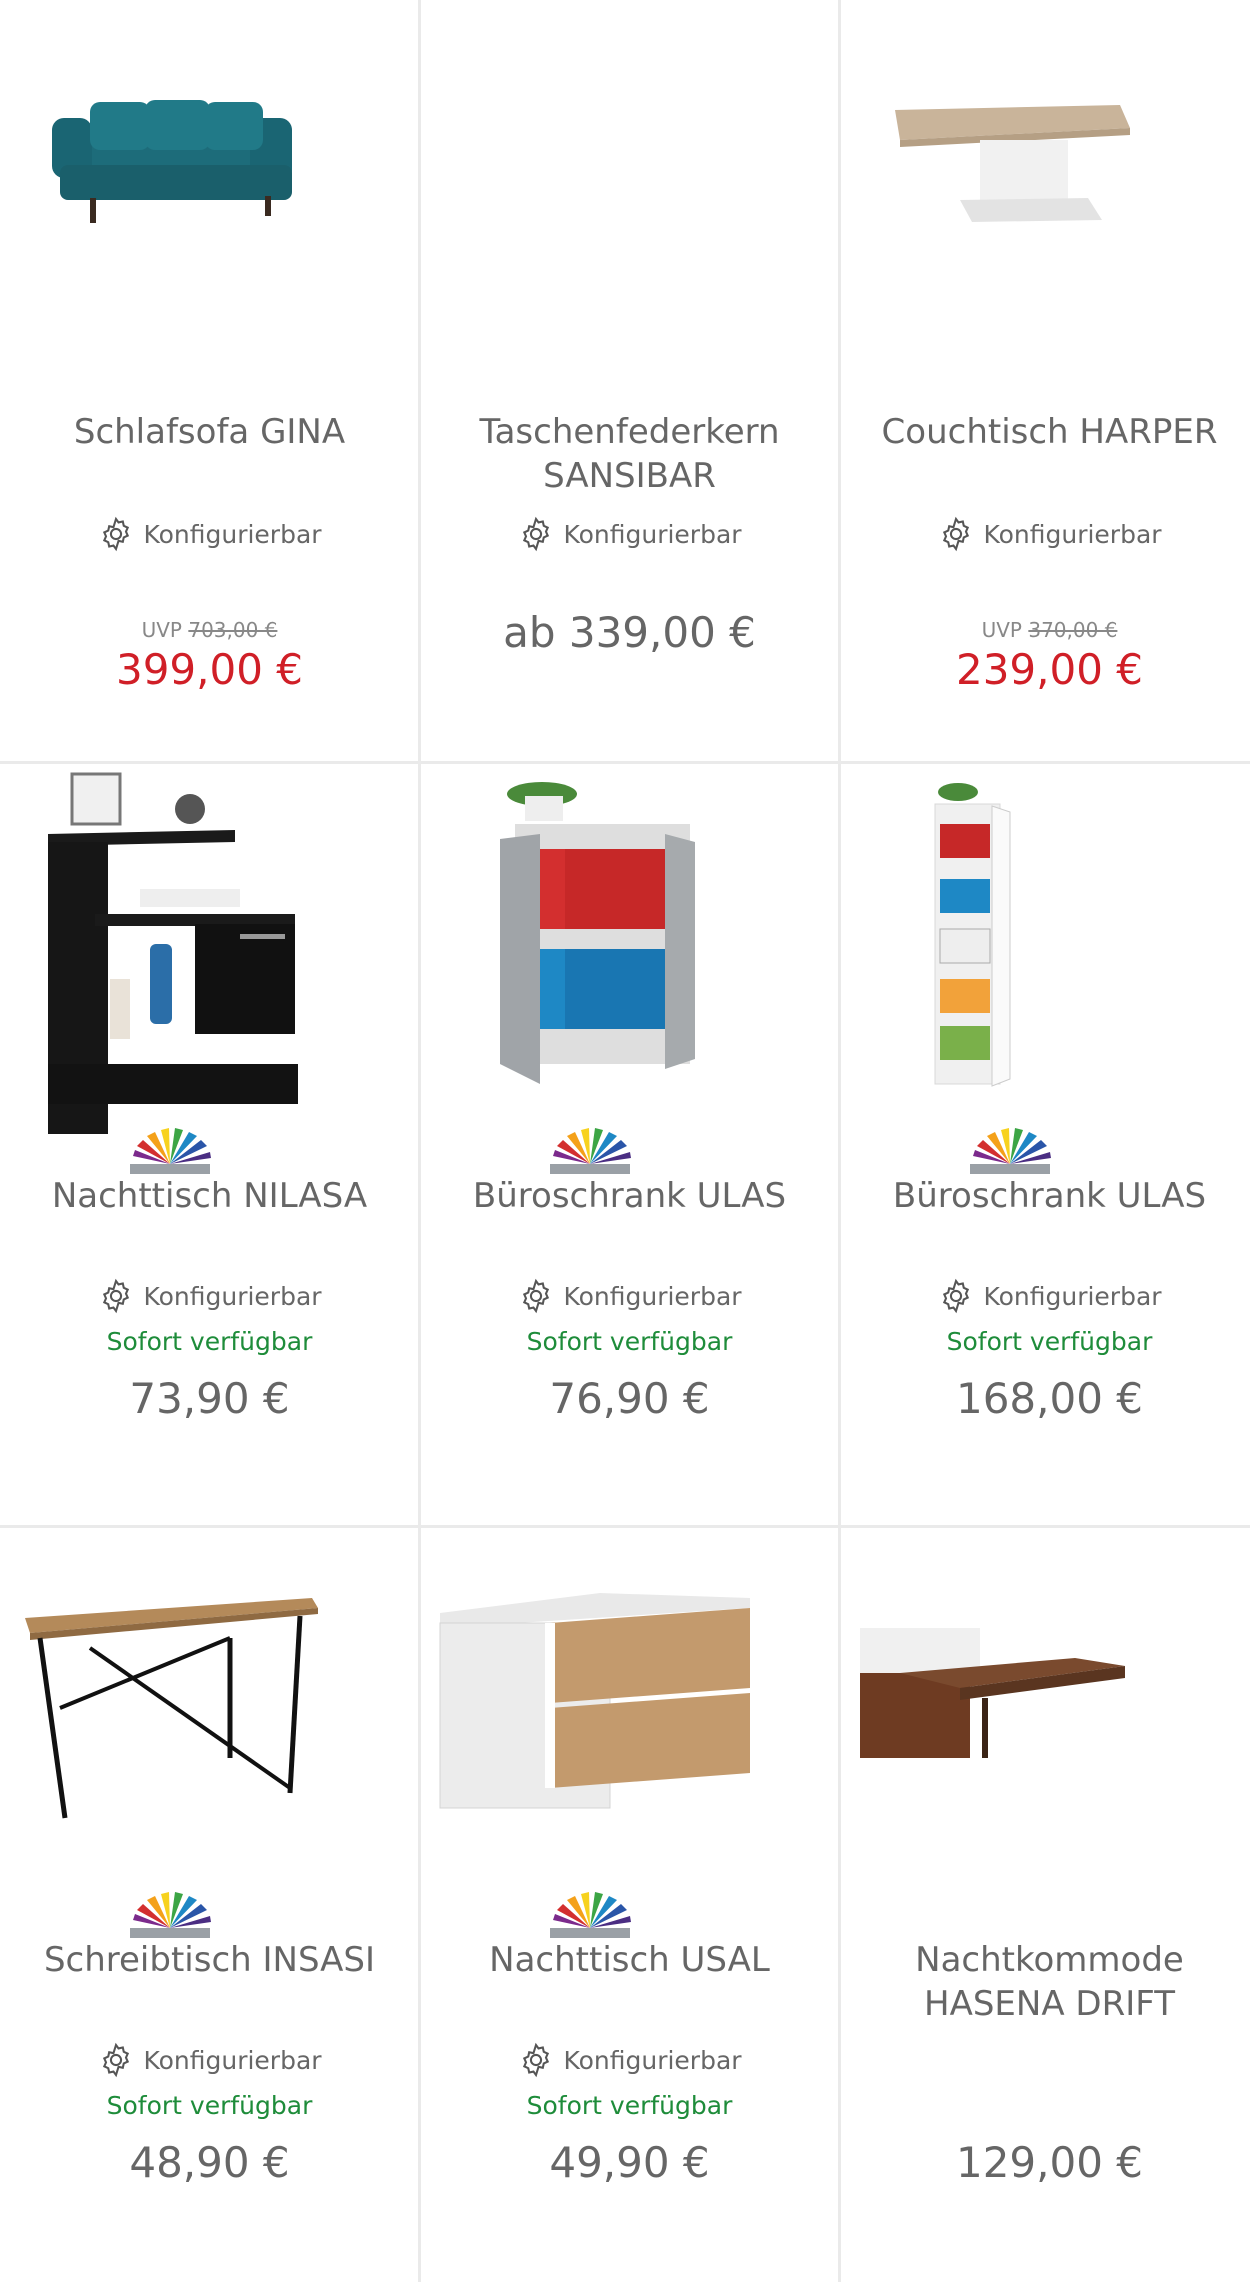 The image size is (1250, 2288). Describe the element at coordinates (1049, 1982) in the screenshot. I see `product-title: Nachtkommode HASENA DRIFT` at that location.